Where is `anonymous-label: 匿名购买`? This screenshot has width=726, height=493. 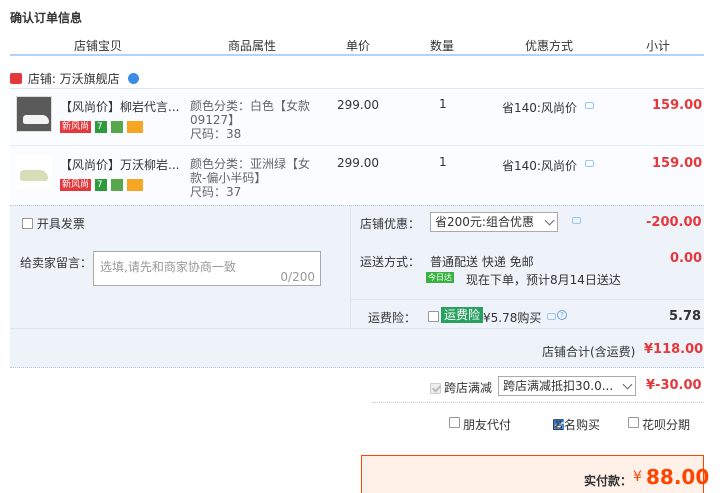
anonymous-label: 匿名购买 is located at coordinates (576, 425).